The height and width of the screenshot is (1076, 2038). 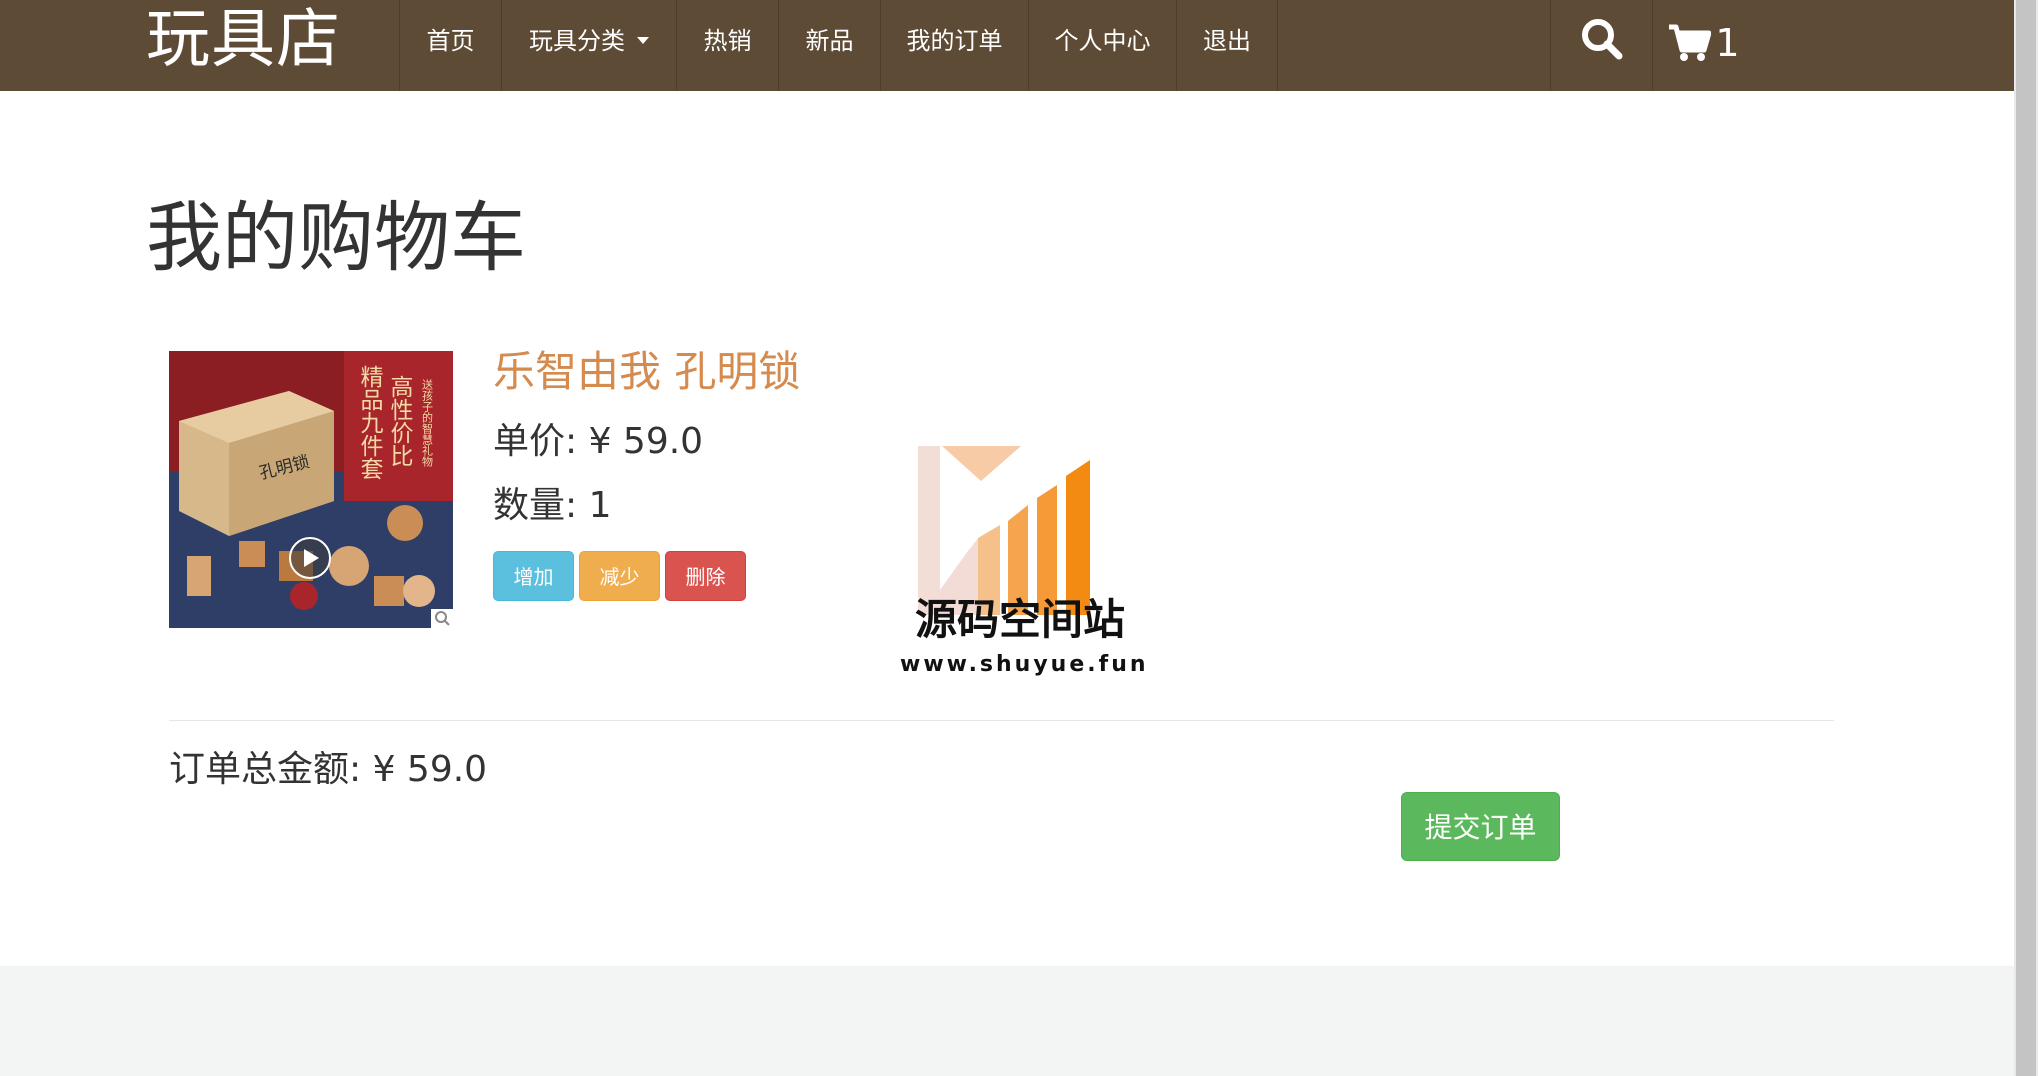 I want to click on nav-item-new: 新品, so click(x=829, y=45).